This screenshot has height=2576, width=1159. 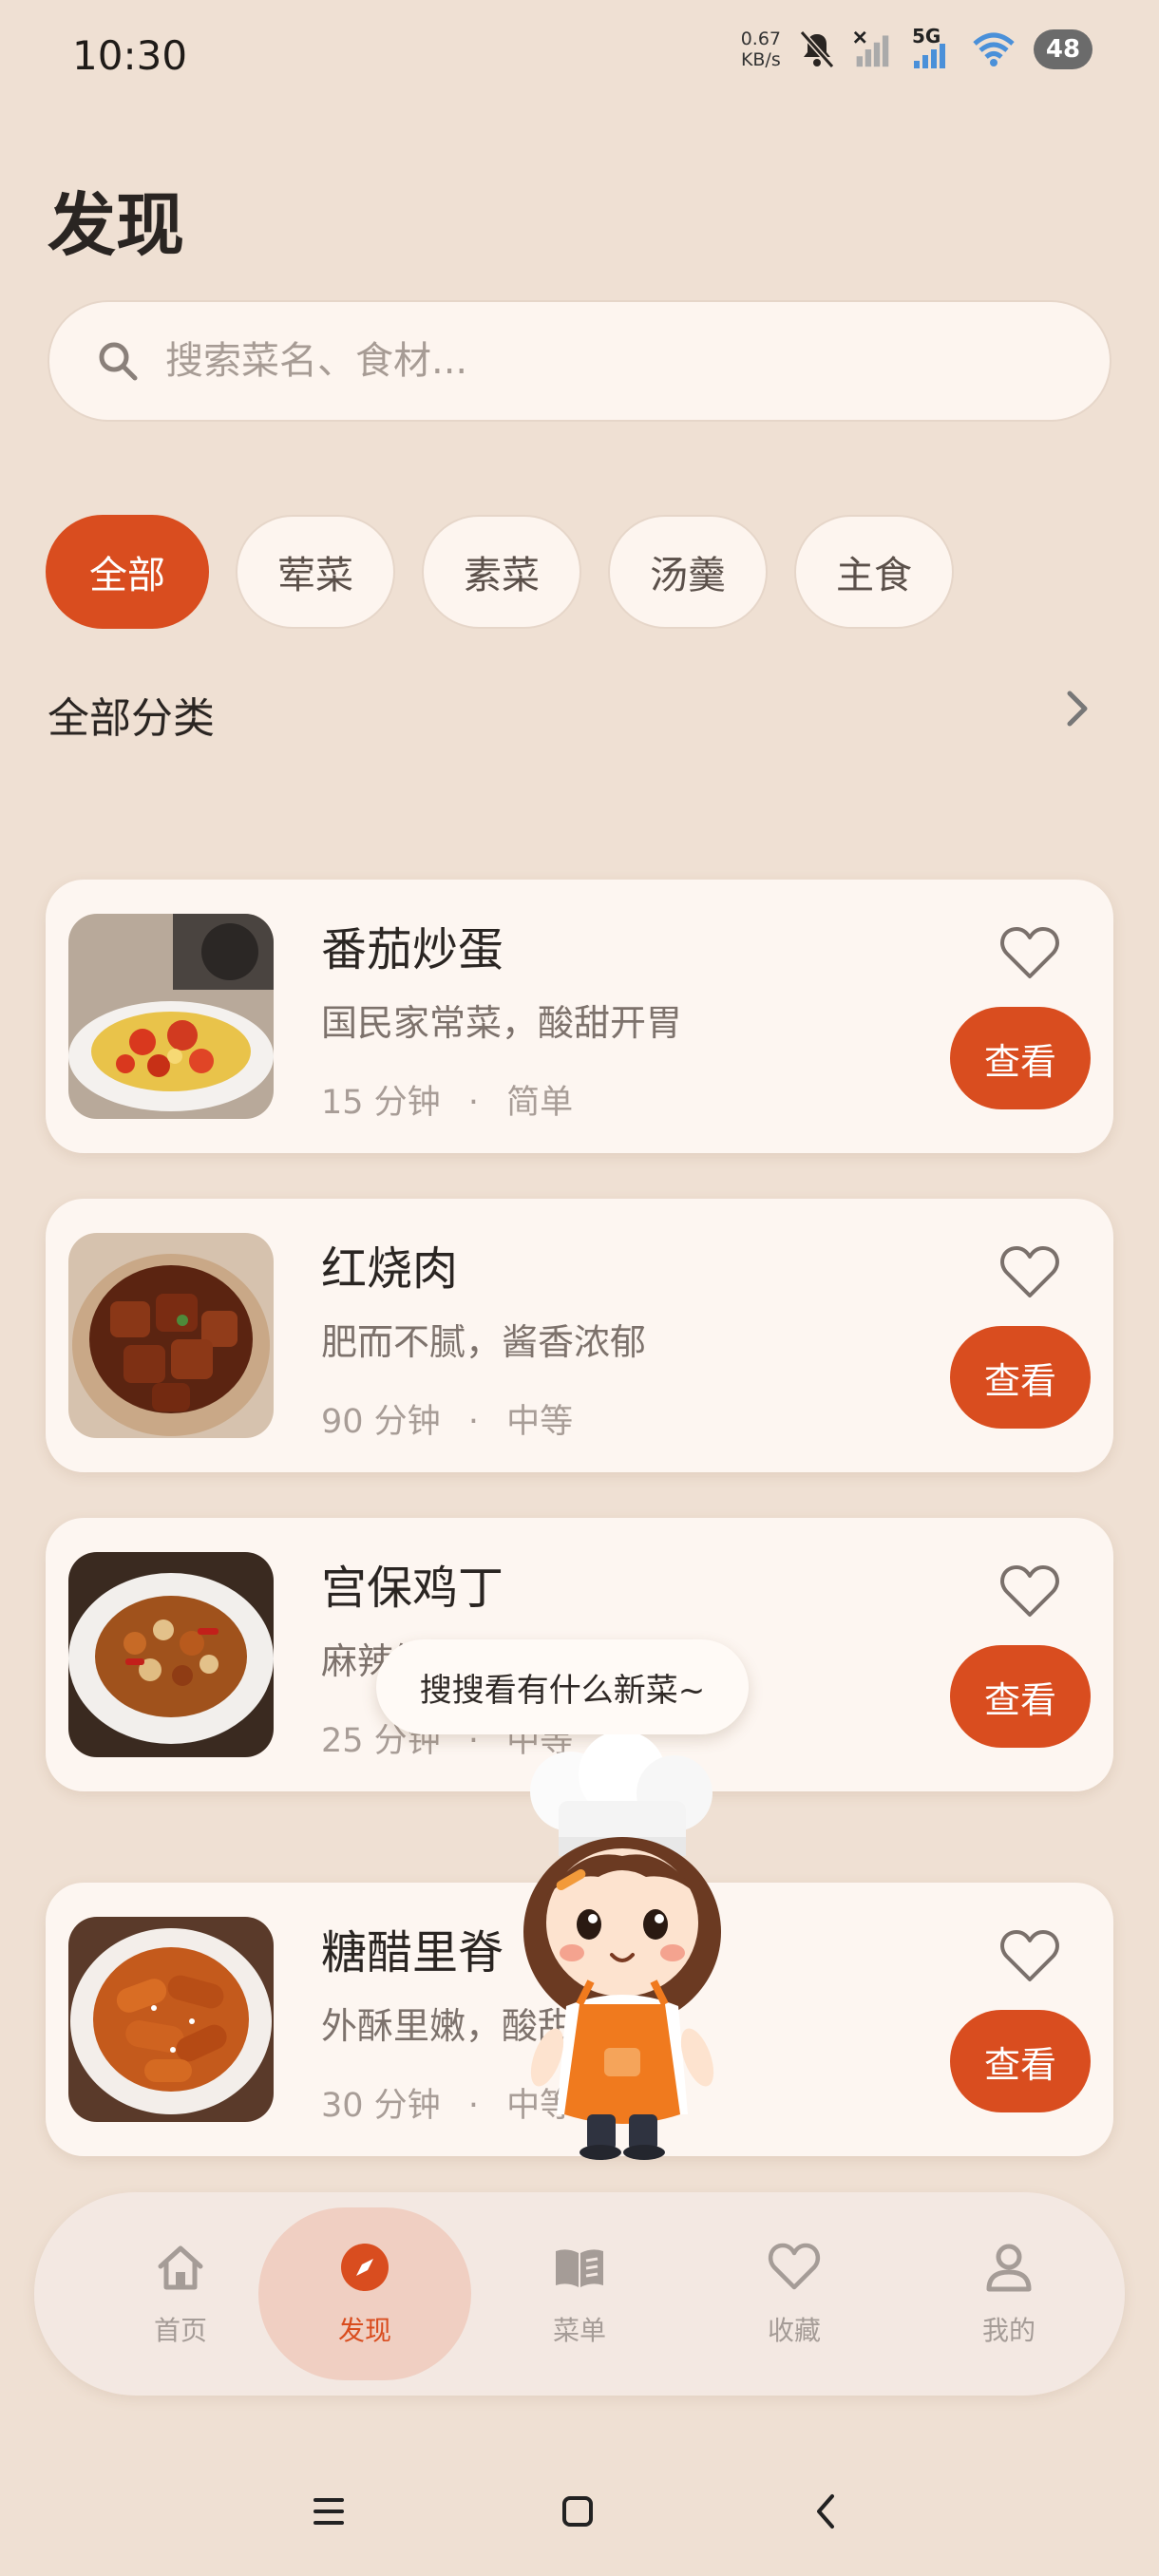 I want to click on recipe-meta: 15 分钟 · 简单, so click(x=447, y=1099).